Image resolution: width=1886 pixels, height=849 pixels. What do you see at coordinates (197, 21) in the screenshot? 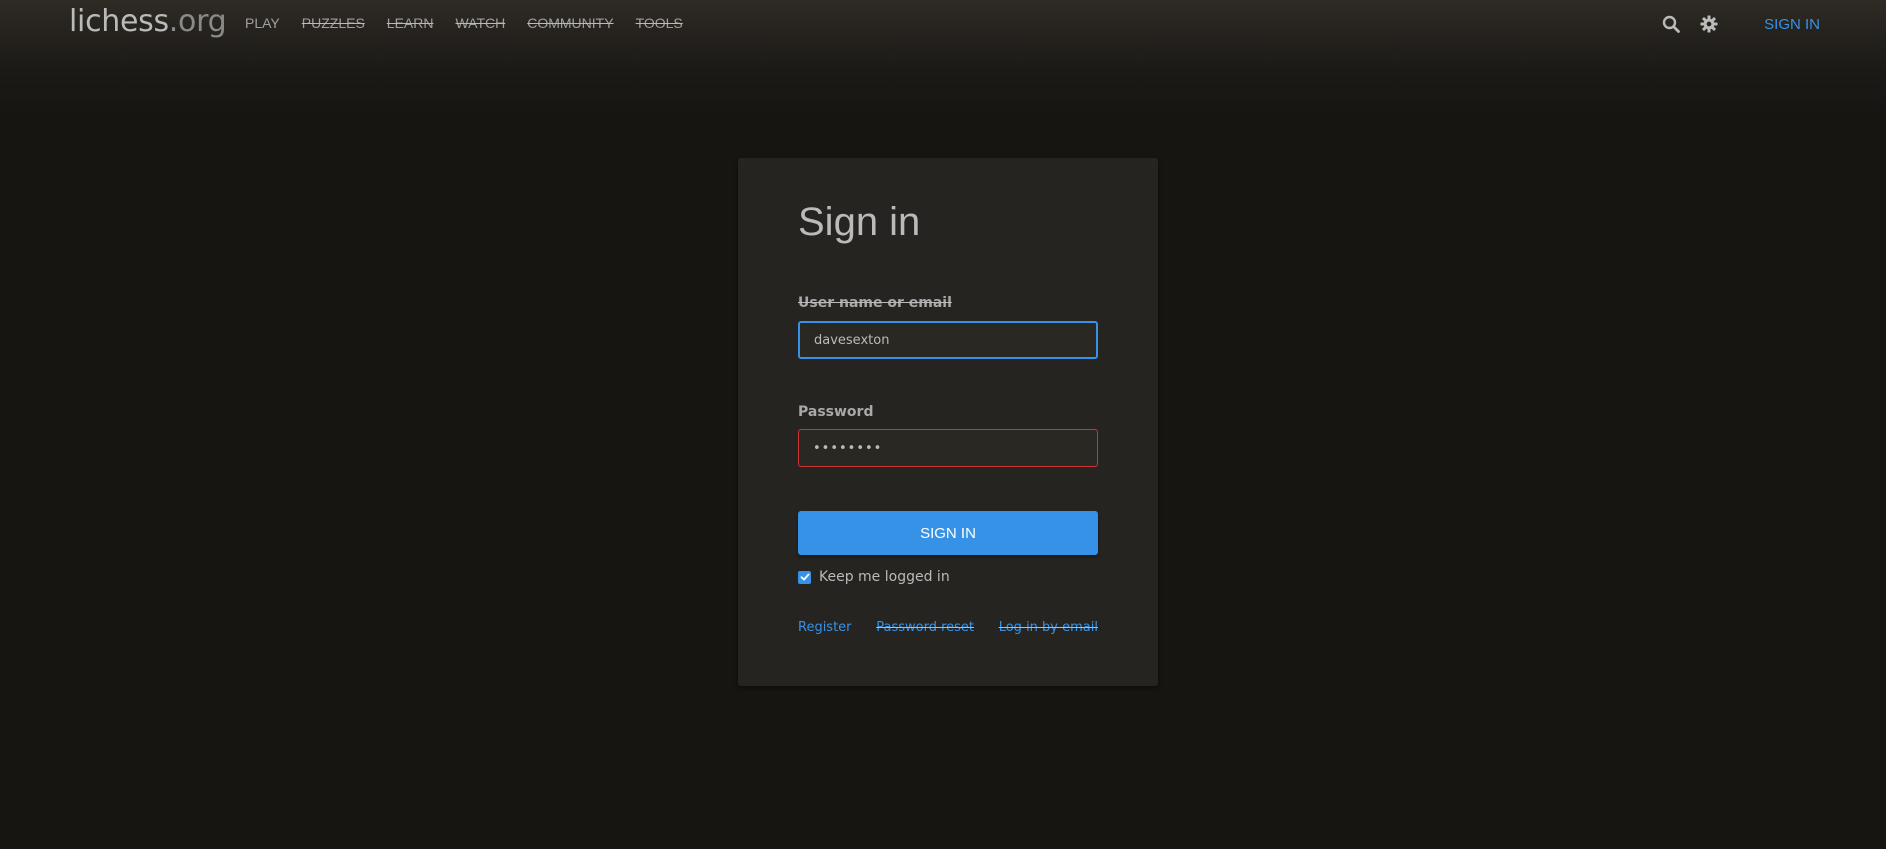
I see `logo-suffix: .org` at bounding box center [197, 21].